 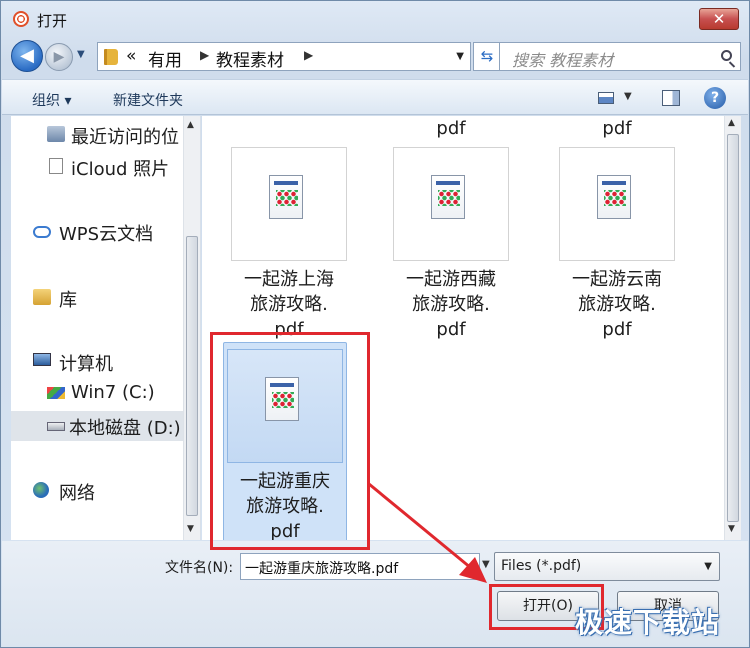 What do you see at coordinates (628, 96) in the screenshot?
I see `view-dropdown-icon: ▼` at bounding box center [628, 96].